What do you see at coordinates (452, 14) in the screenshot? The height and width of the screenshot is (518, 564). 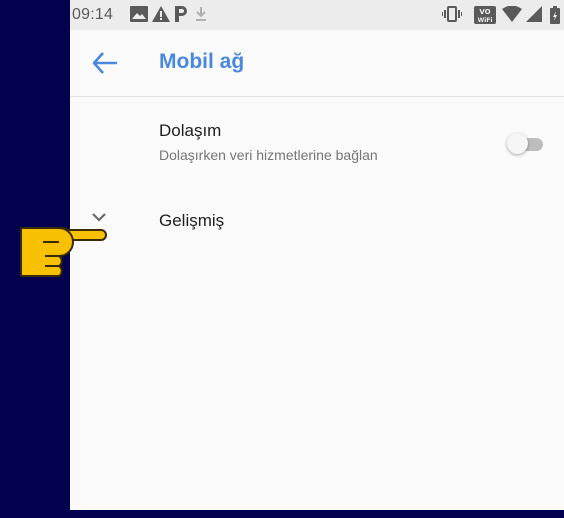 I see `vibrate-icon` at bounding box center [452, 14].